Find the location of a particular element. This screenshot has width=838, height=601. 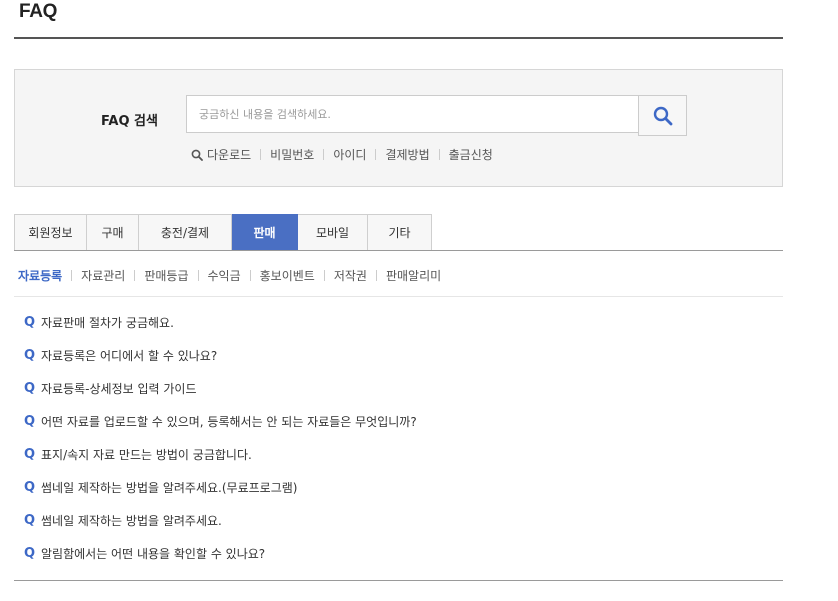

faq-question: 자료등록은 어디에서 할 수 있나요? is located at coordinates (129, 356).